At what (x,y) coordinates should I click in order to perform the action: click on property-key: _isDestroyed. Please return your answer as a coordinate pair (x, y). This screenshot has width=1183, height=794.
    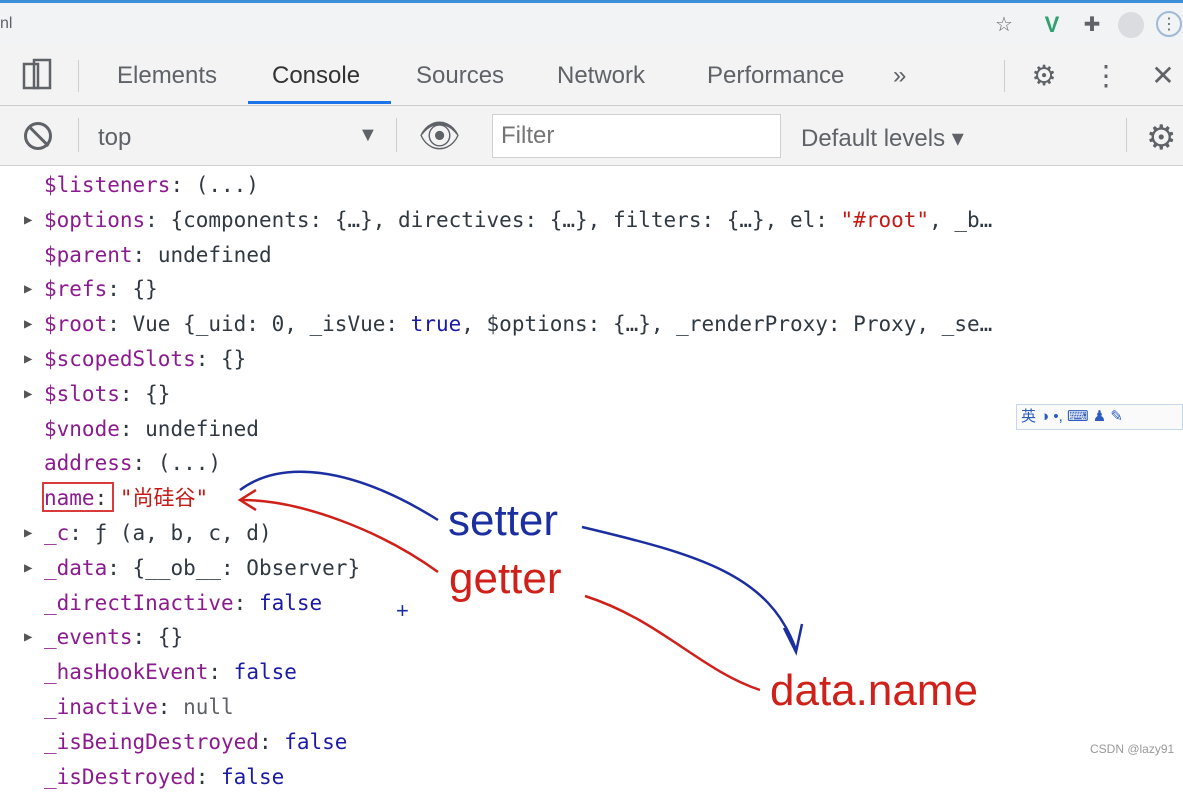
    Looking at the image, I should click on (120, 776).